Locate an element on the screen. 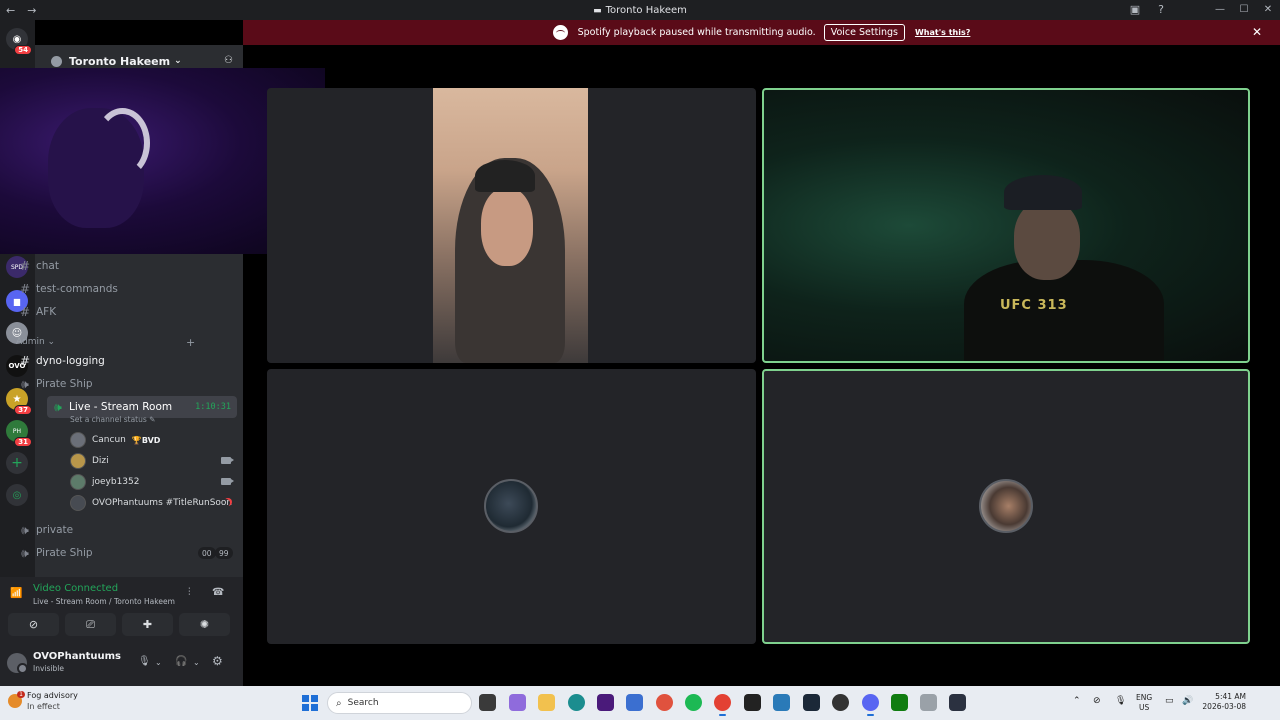  disconnect-icon: ☎ is located at coordinates (218, 592).